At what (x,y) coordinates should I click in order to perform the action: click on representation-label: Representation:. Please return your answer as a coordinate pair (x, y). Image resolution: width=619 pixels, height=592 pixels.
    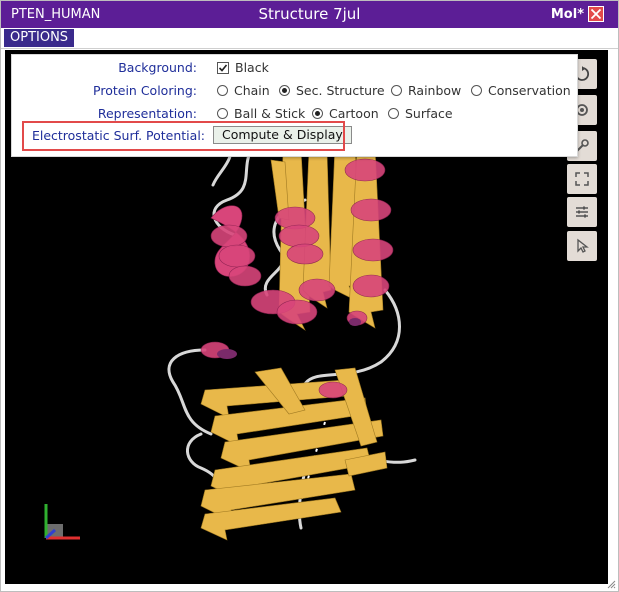
    Looking at the image, I should click on (147, 113).